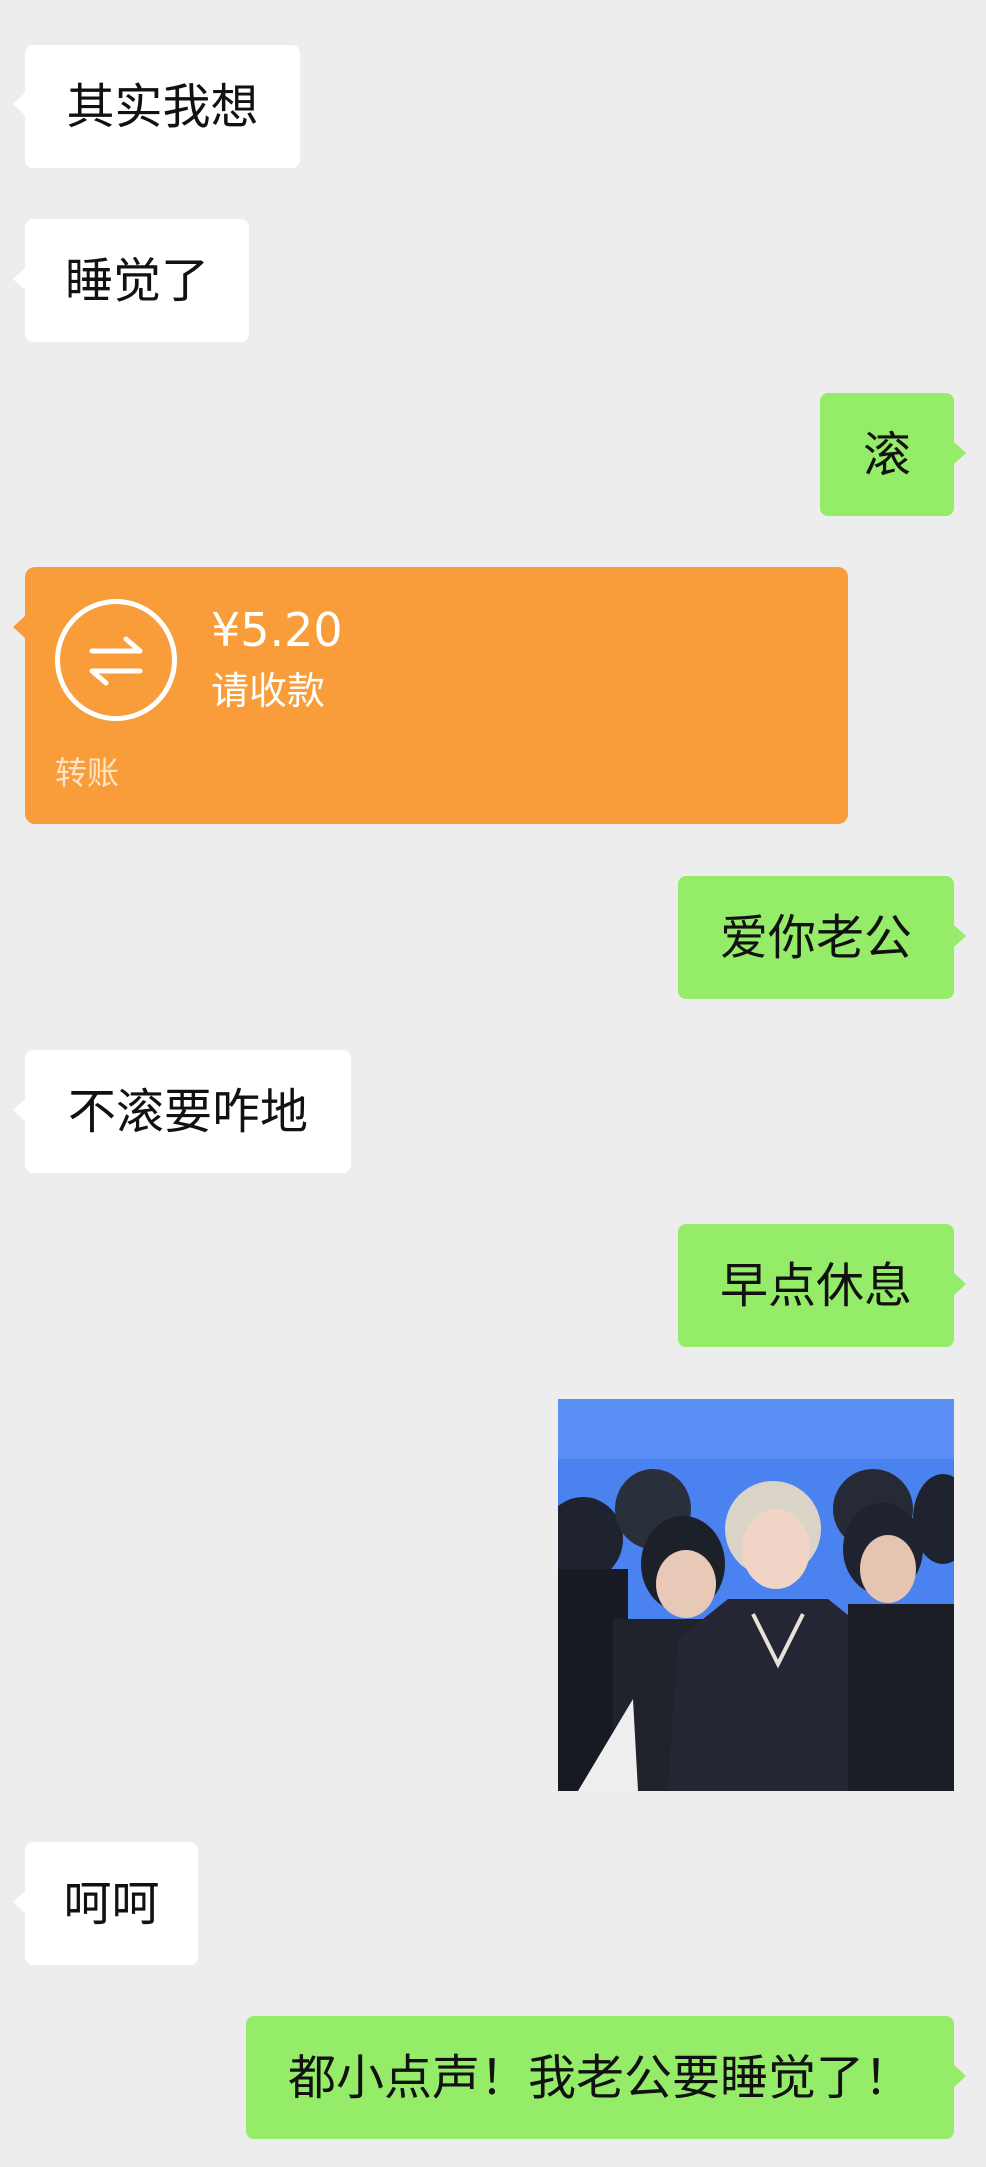 The height and width of the screenshot is (2167, 986). I want to click on message-text: 呵呵, so click(111, 1903).